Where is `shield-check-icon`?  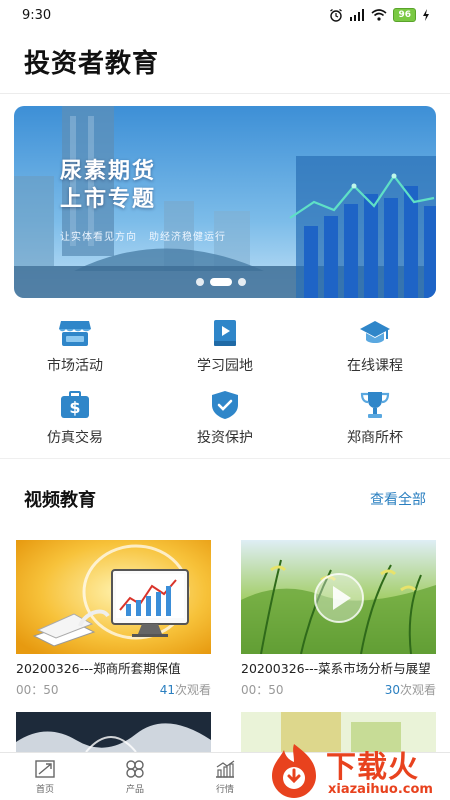 shield-check-icon is located at coordinates (225, 405).